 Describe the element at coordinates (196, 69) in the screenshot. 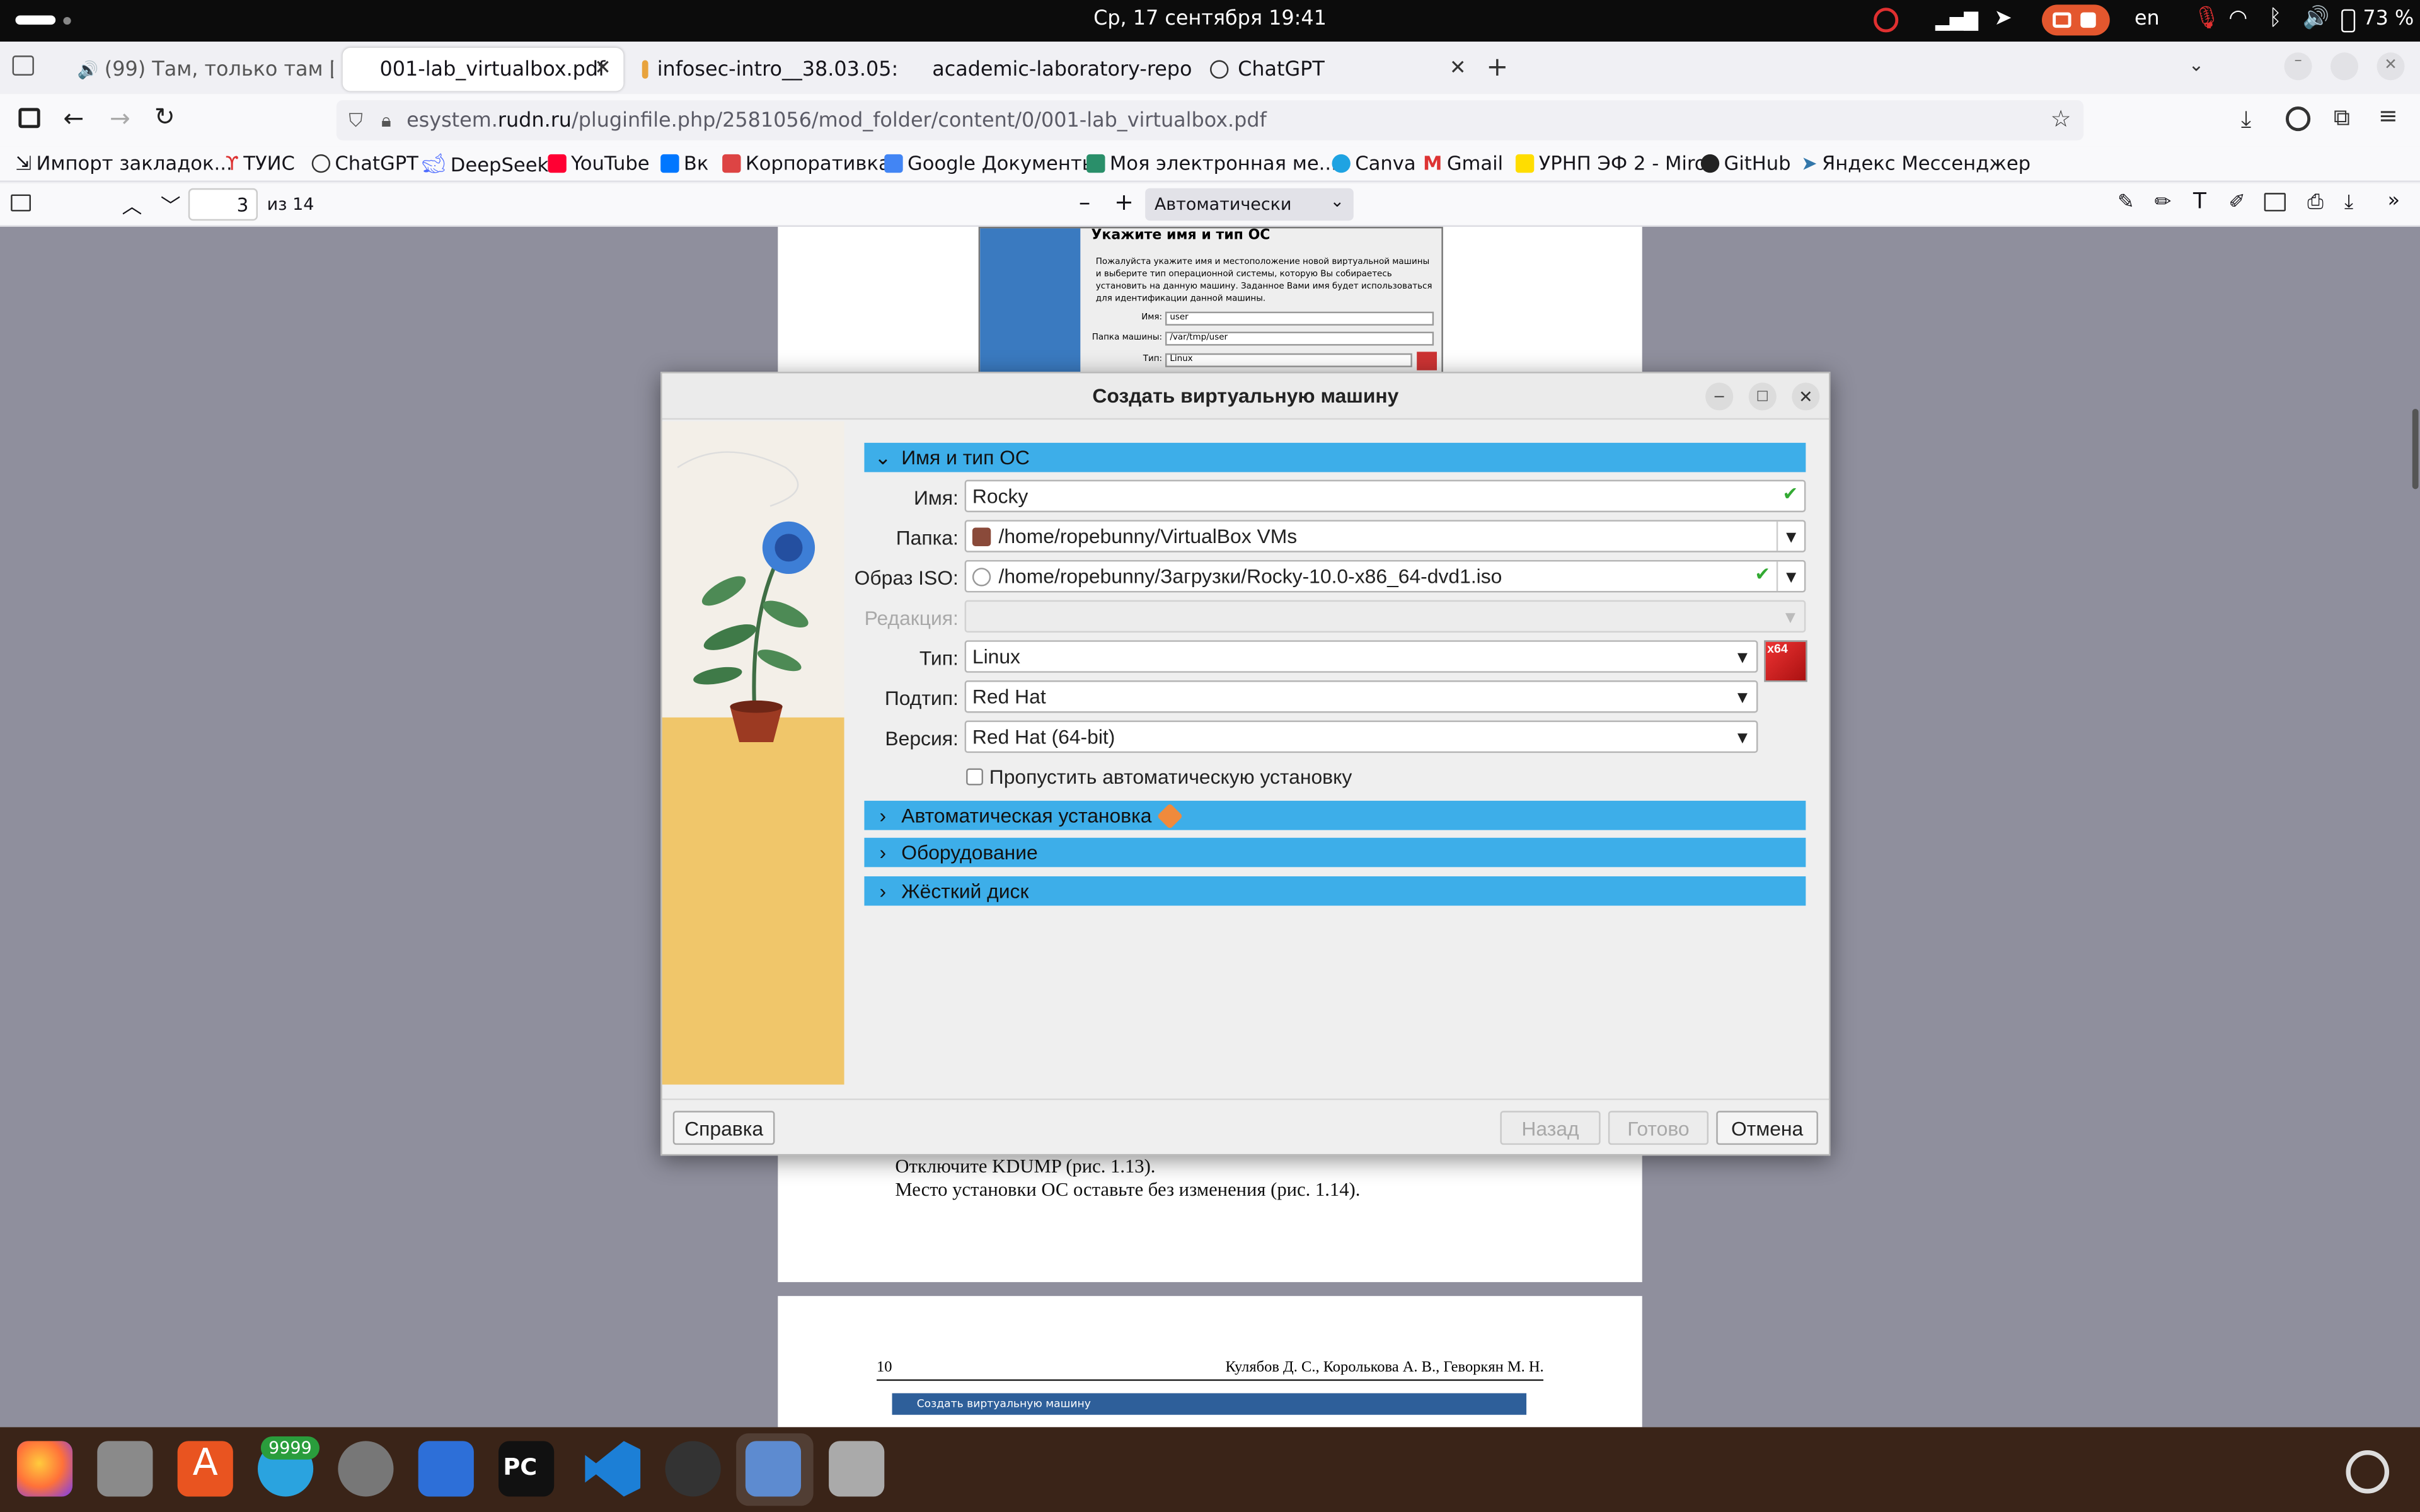

I see `tab-youtube: 🔊 (99) Там, только там [` at that location.